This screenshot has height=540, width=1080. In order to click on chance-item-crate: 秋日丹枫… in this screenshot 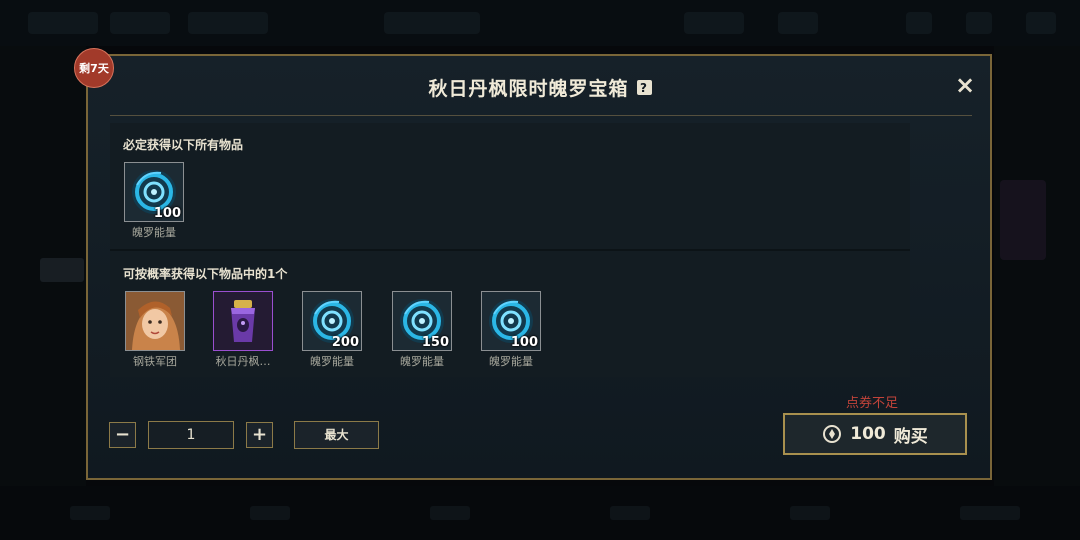, I will do `click(243, 330)`.